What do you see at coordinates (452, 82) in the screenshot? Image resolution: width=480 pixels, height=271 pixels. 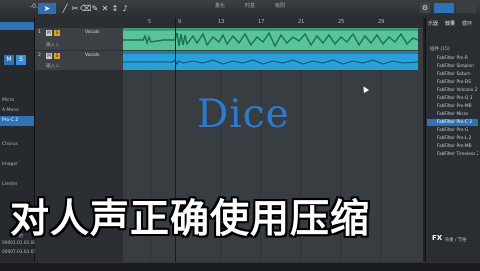 I see `plugin-item: FabFilter Pro-DS` at bounding box center [452, 82].